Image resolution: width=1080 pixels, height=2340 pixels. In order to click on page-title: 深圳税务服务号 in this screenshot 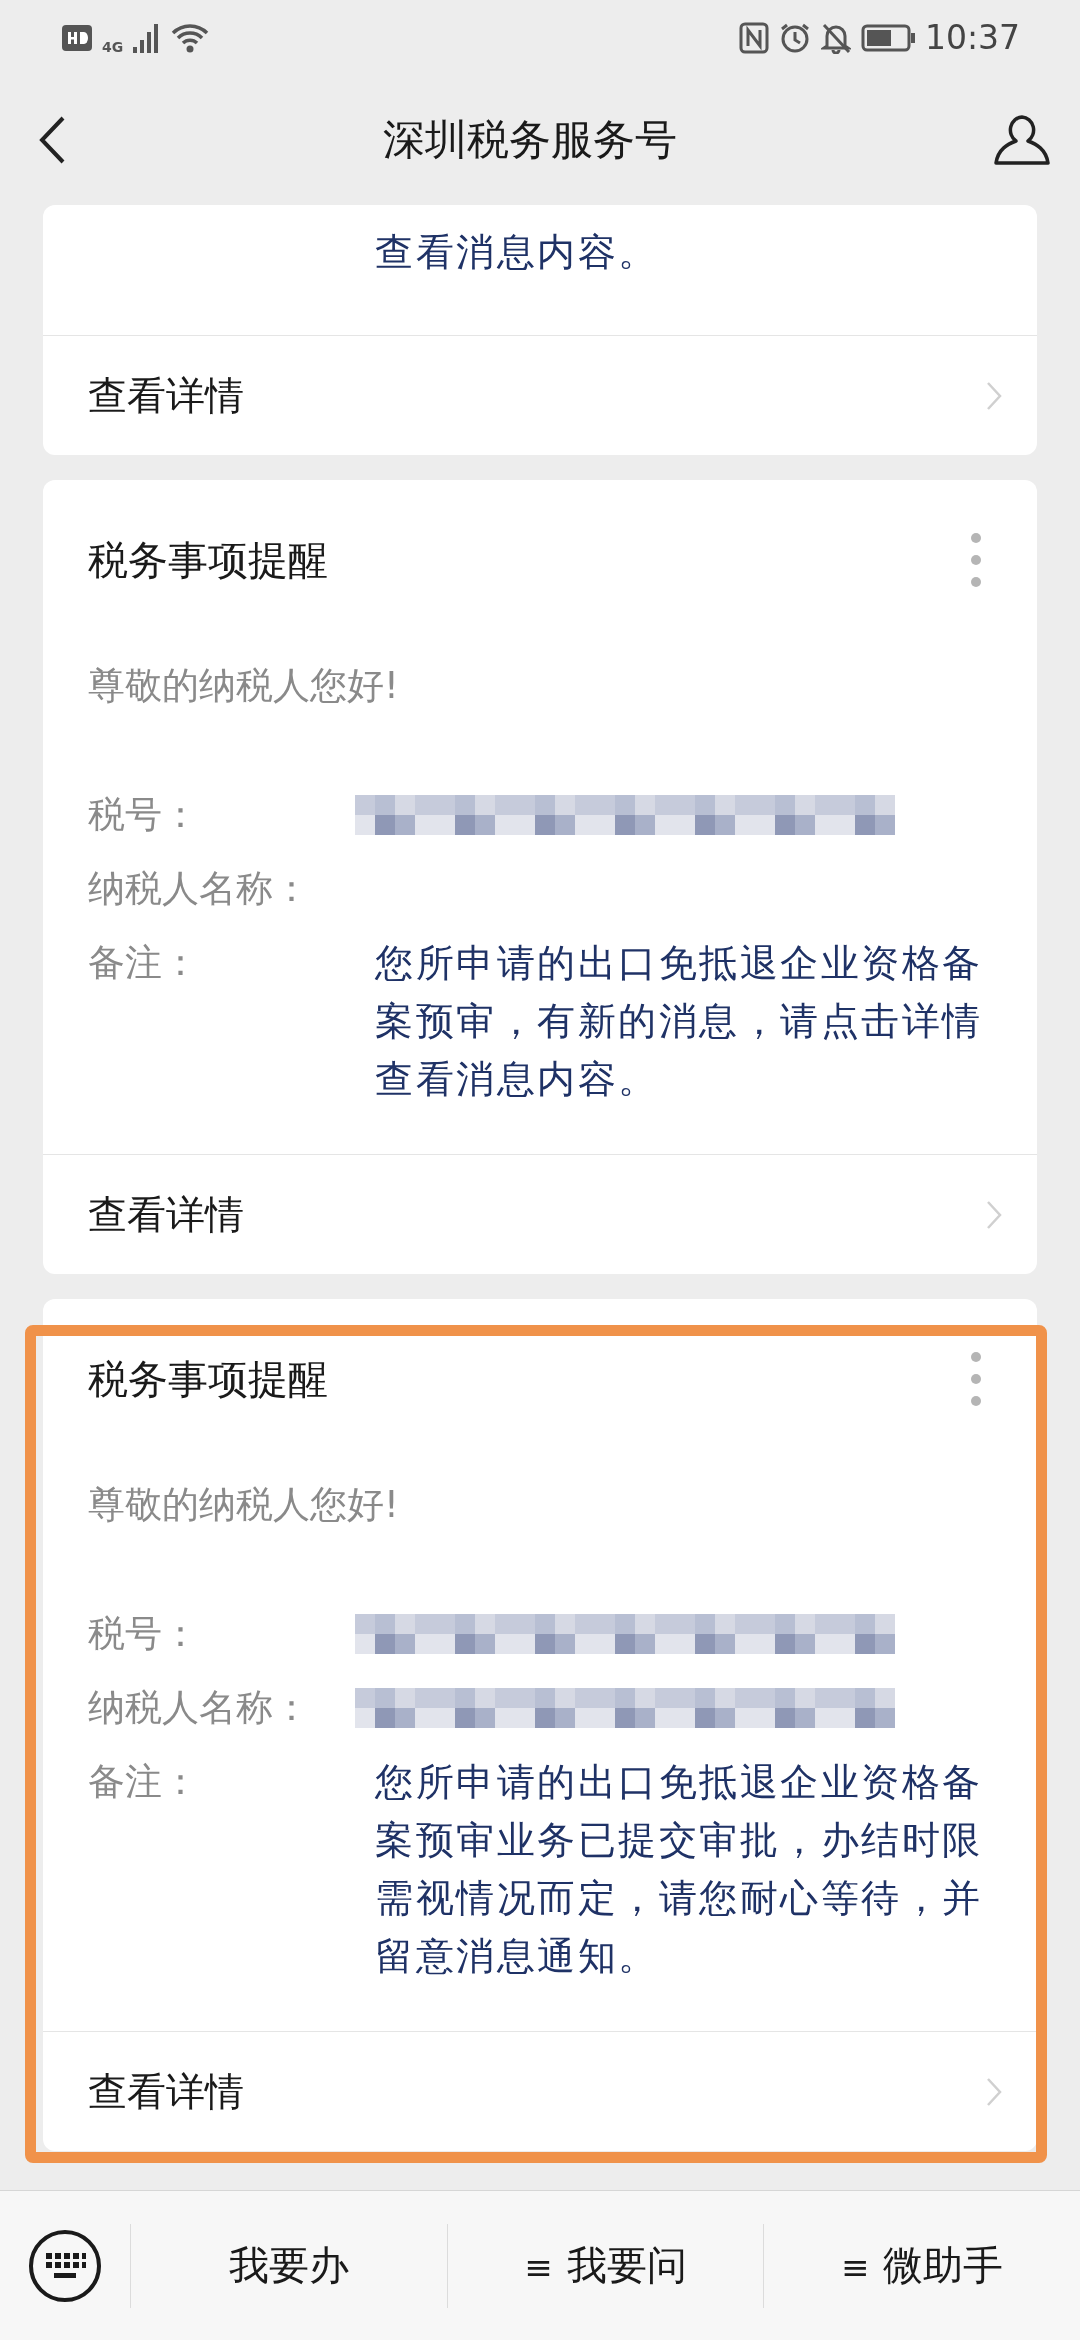, I will do `click(530, 140)`.